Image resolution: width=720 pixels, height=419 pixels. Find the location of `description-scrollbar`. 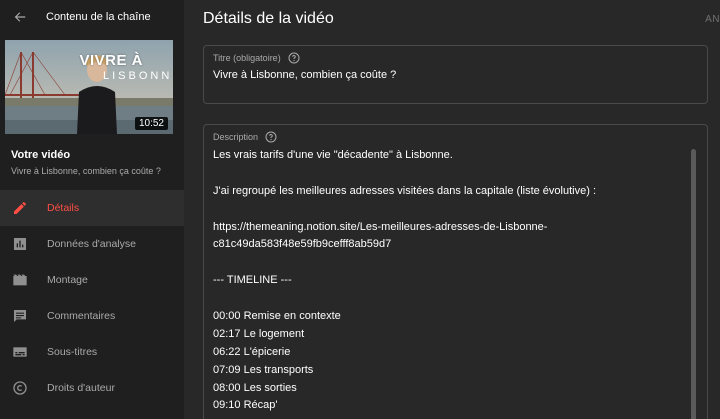

description-scrollbar is located at coordinates (693, 284).